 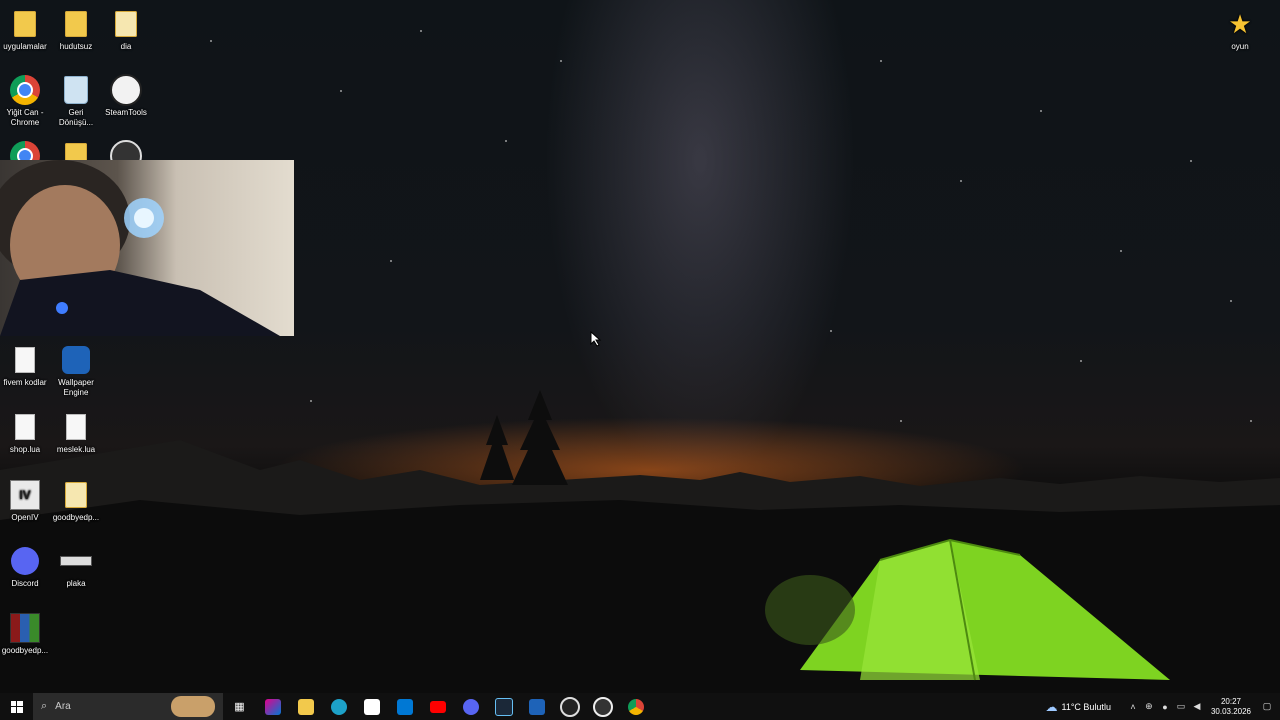 I want to click on icon-label: Wallpaper, so click(x=76, y=382).